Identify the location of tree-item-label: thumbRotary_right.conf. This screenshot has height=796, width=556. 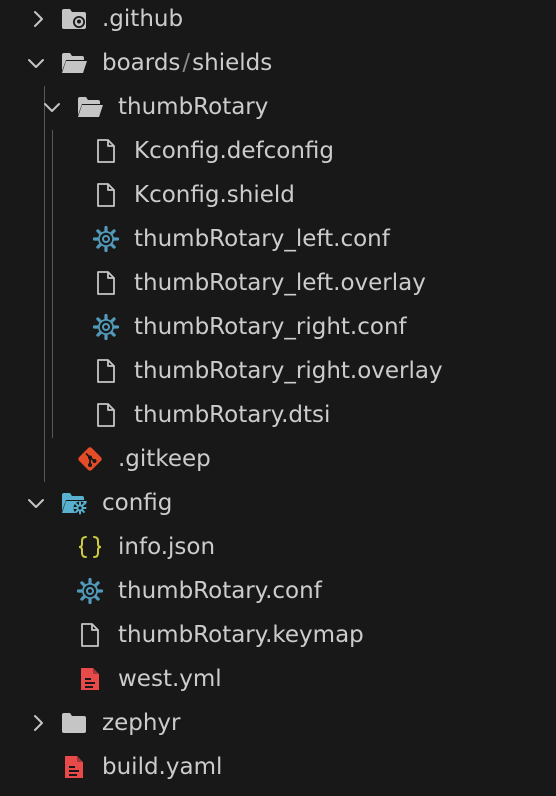
(270, 327).